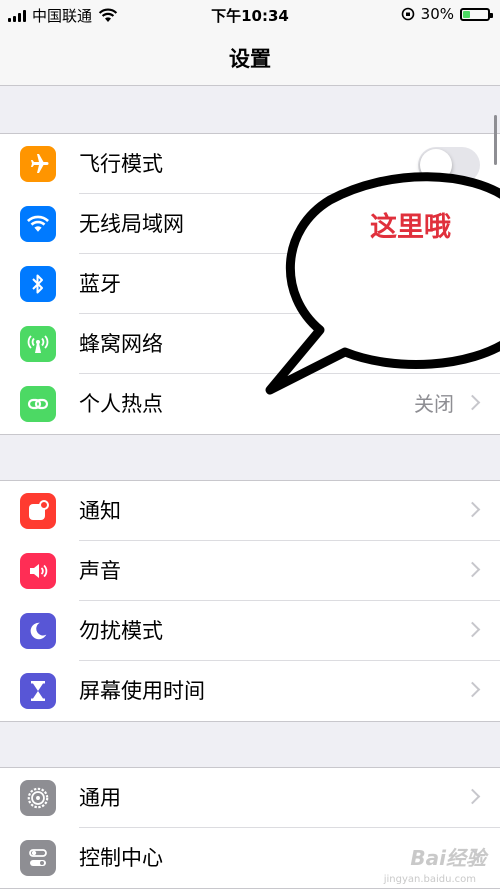 This screenshot has width=500, height=889. What do you see at coordinates (121, 631) in the screenshot?
I see `settings-row-label: 勿扰模式` at bounding box center [121, 631].